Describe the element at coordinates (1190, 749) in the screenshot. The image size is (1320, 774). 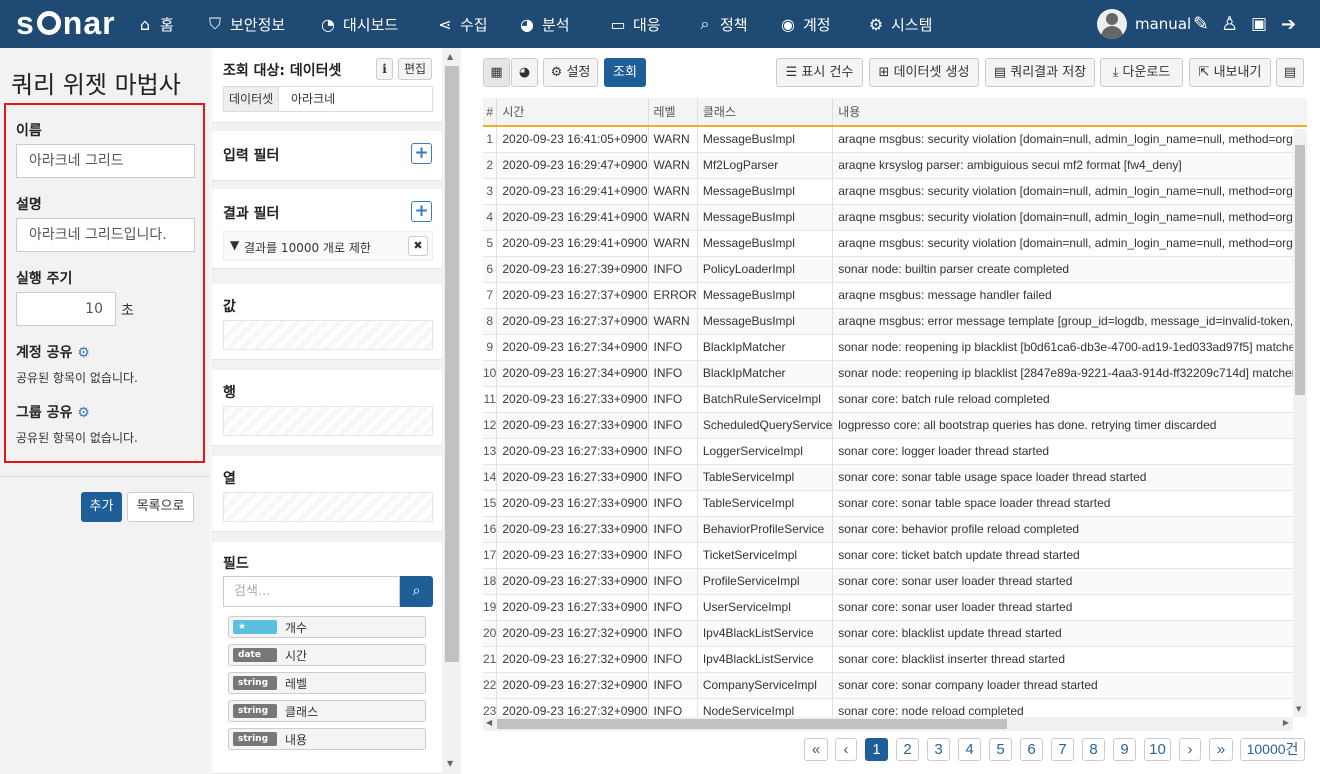
I see `next-page-button: ›` at that location.